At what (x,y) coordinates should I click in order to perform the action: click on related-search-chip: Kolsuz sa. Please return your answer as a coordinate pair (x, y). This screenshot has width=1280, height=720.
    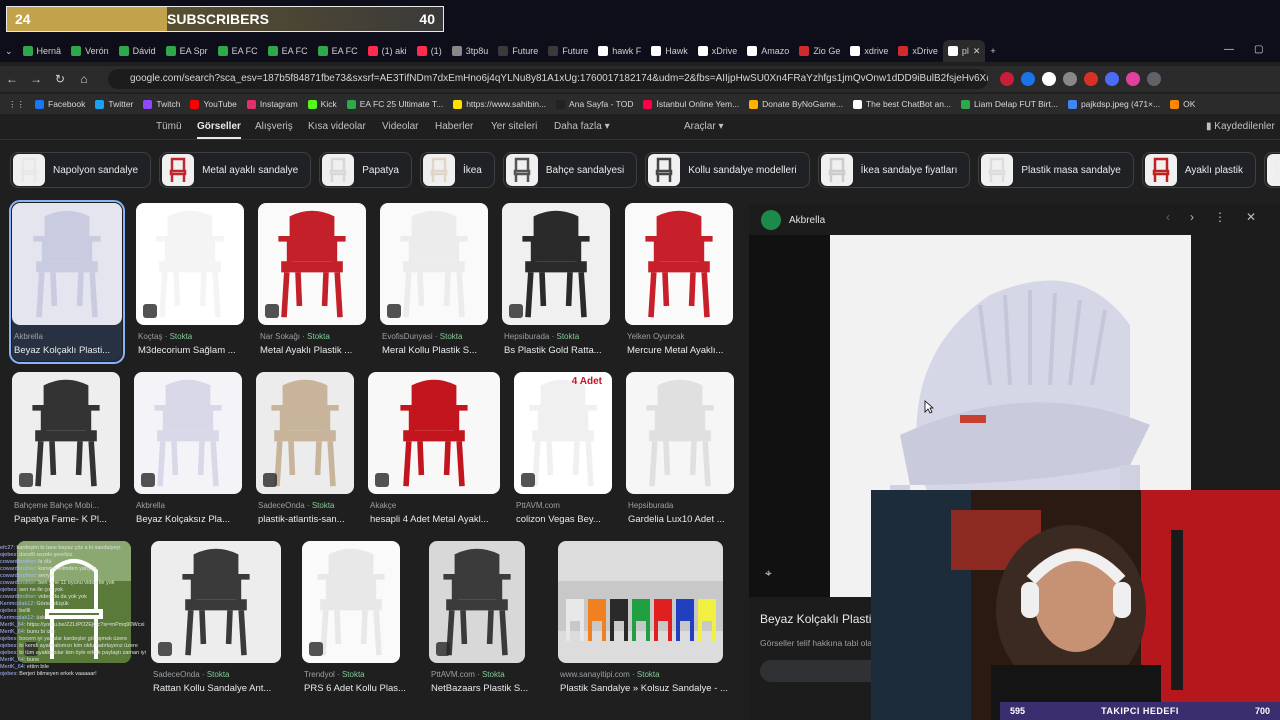
    Looking at the image, I should click on (1272, 170).